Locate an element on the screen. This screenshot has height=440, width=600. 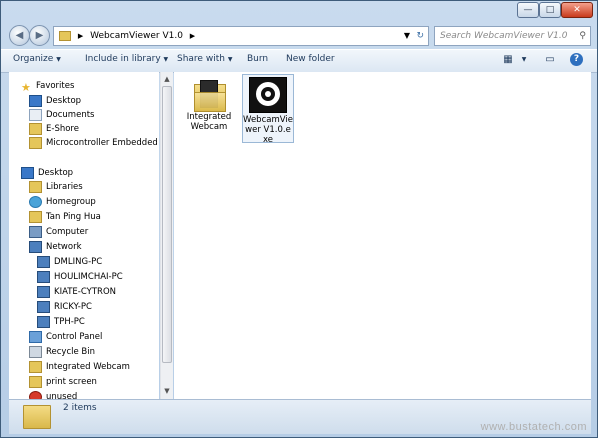
file-item-folder: Integrated Webcam is located at coordinates (209, 104).